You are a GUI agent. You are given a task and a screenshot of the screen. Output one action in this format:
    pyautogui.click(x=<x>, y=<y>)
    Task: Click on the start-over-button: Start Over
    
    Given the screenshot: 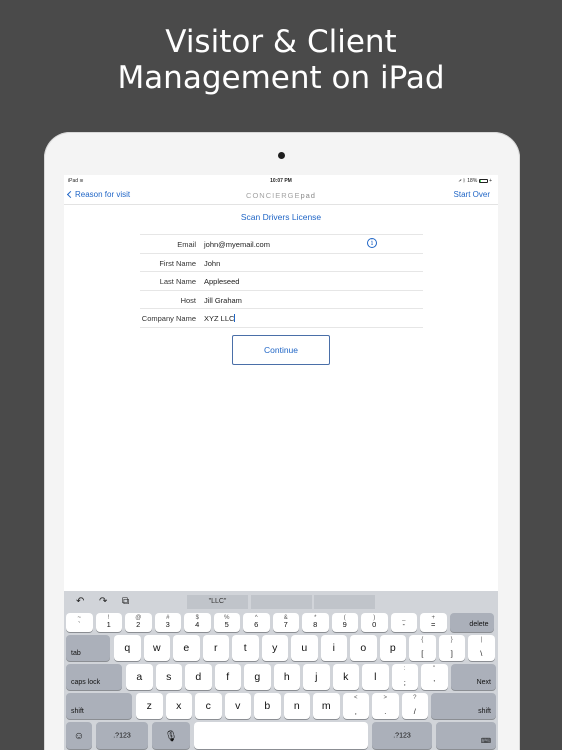 What is the action you would take?
    pyautogui.click(x=472, y=194)
    